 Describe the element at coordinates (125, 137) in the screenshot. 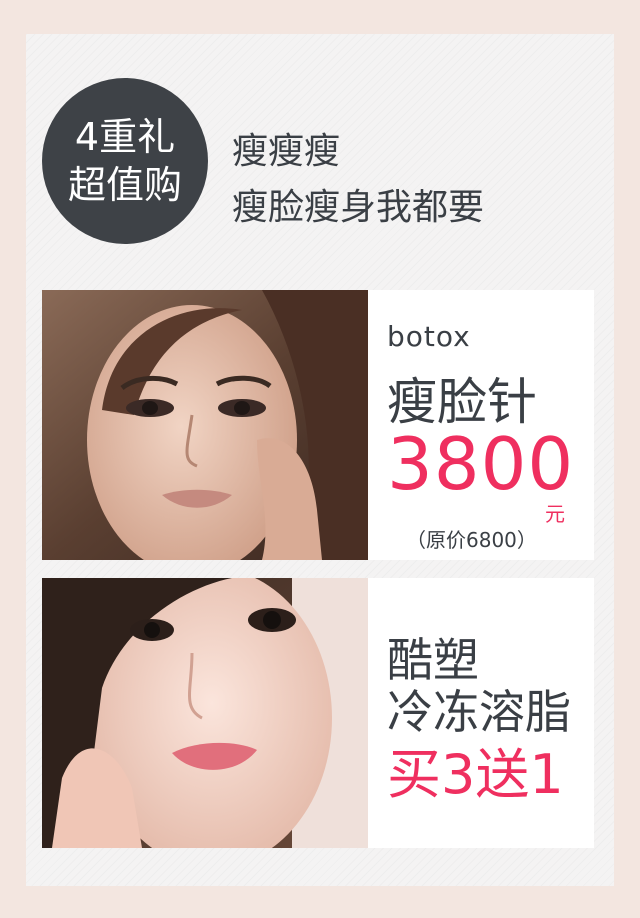

I see `badge-line-1: 4重礼` at that location.